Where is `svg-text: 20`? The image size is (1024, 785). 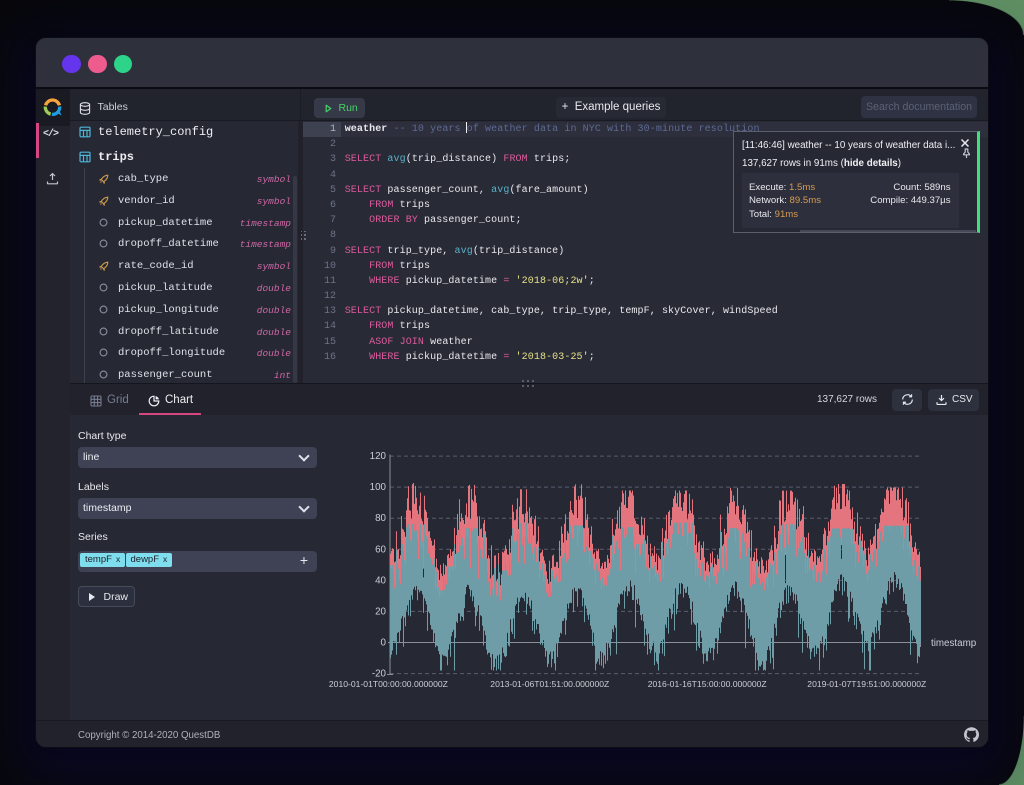
svg-text: 20 is located at coordinates (380, 611).